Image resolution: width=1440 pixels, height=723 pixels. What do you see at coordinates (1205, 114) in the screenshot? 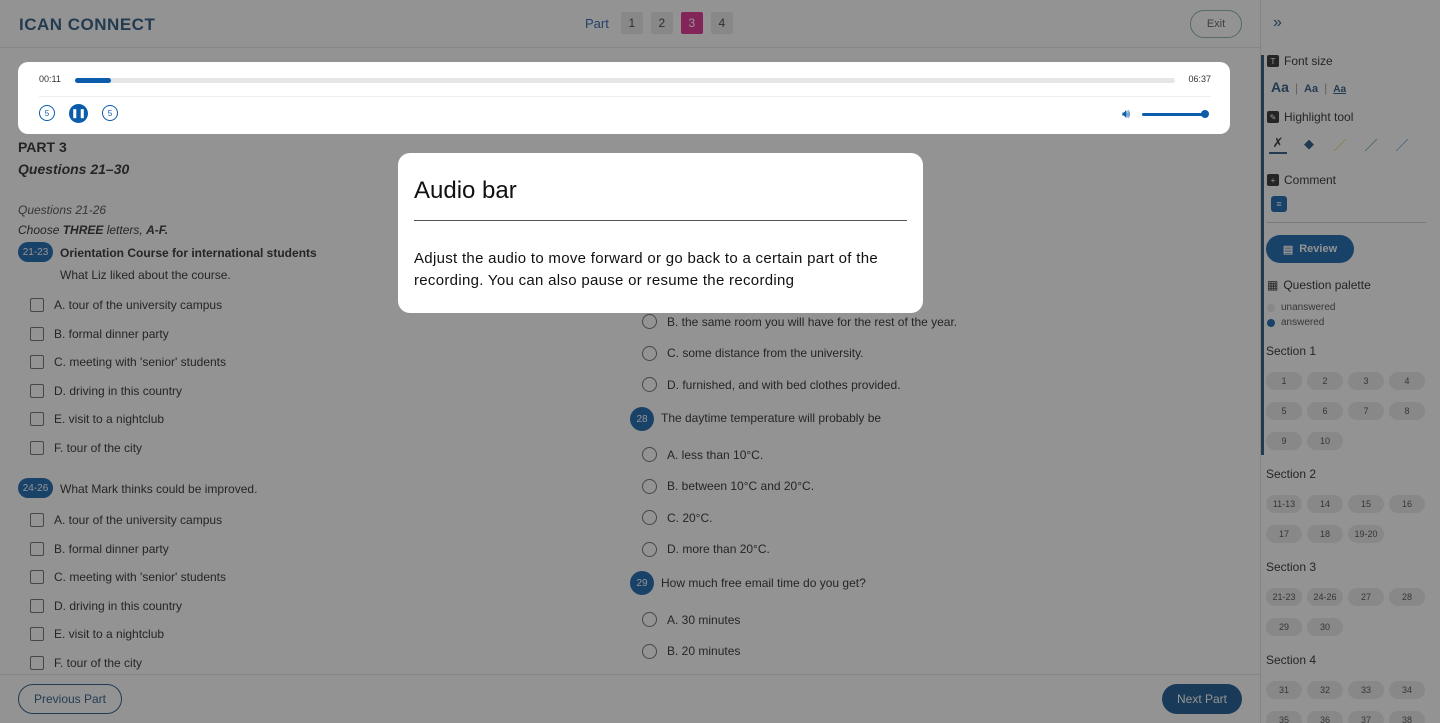
I see `volume-knob` at bounding box center [1205, 114].